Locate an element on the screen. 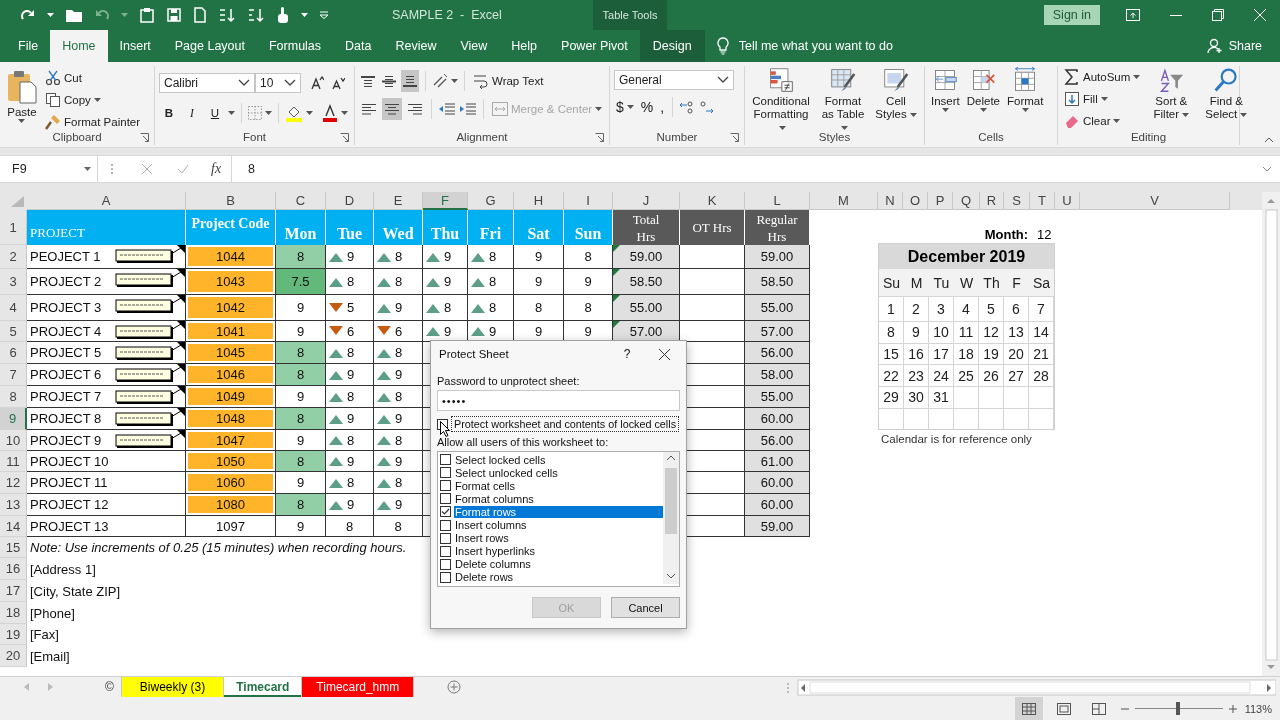 Image resolution: width=1280 pixels, height=720 pixels. name-box: F9 is located at coordinates (52, 169).